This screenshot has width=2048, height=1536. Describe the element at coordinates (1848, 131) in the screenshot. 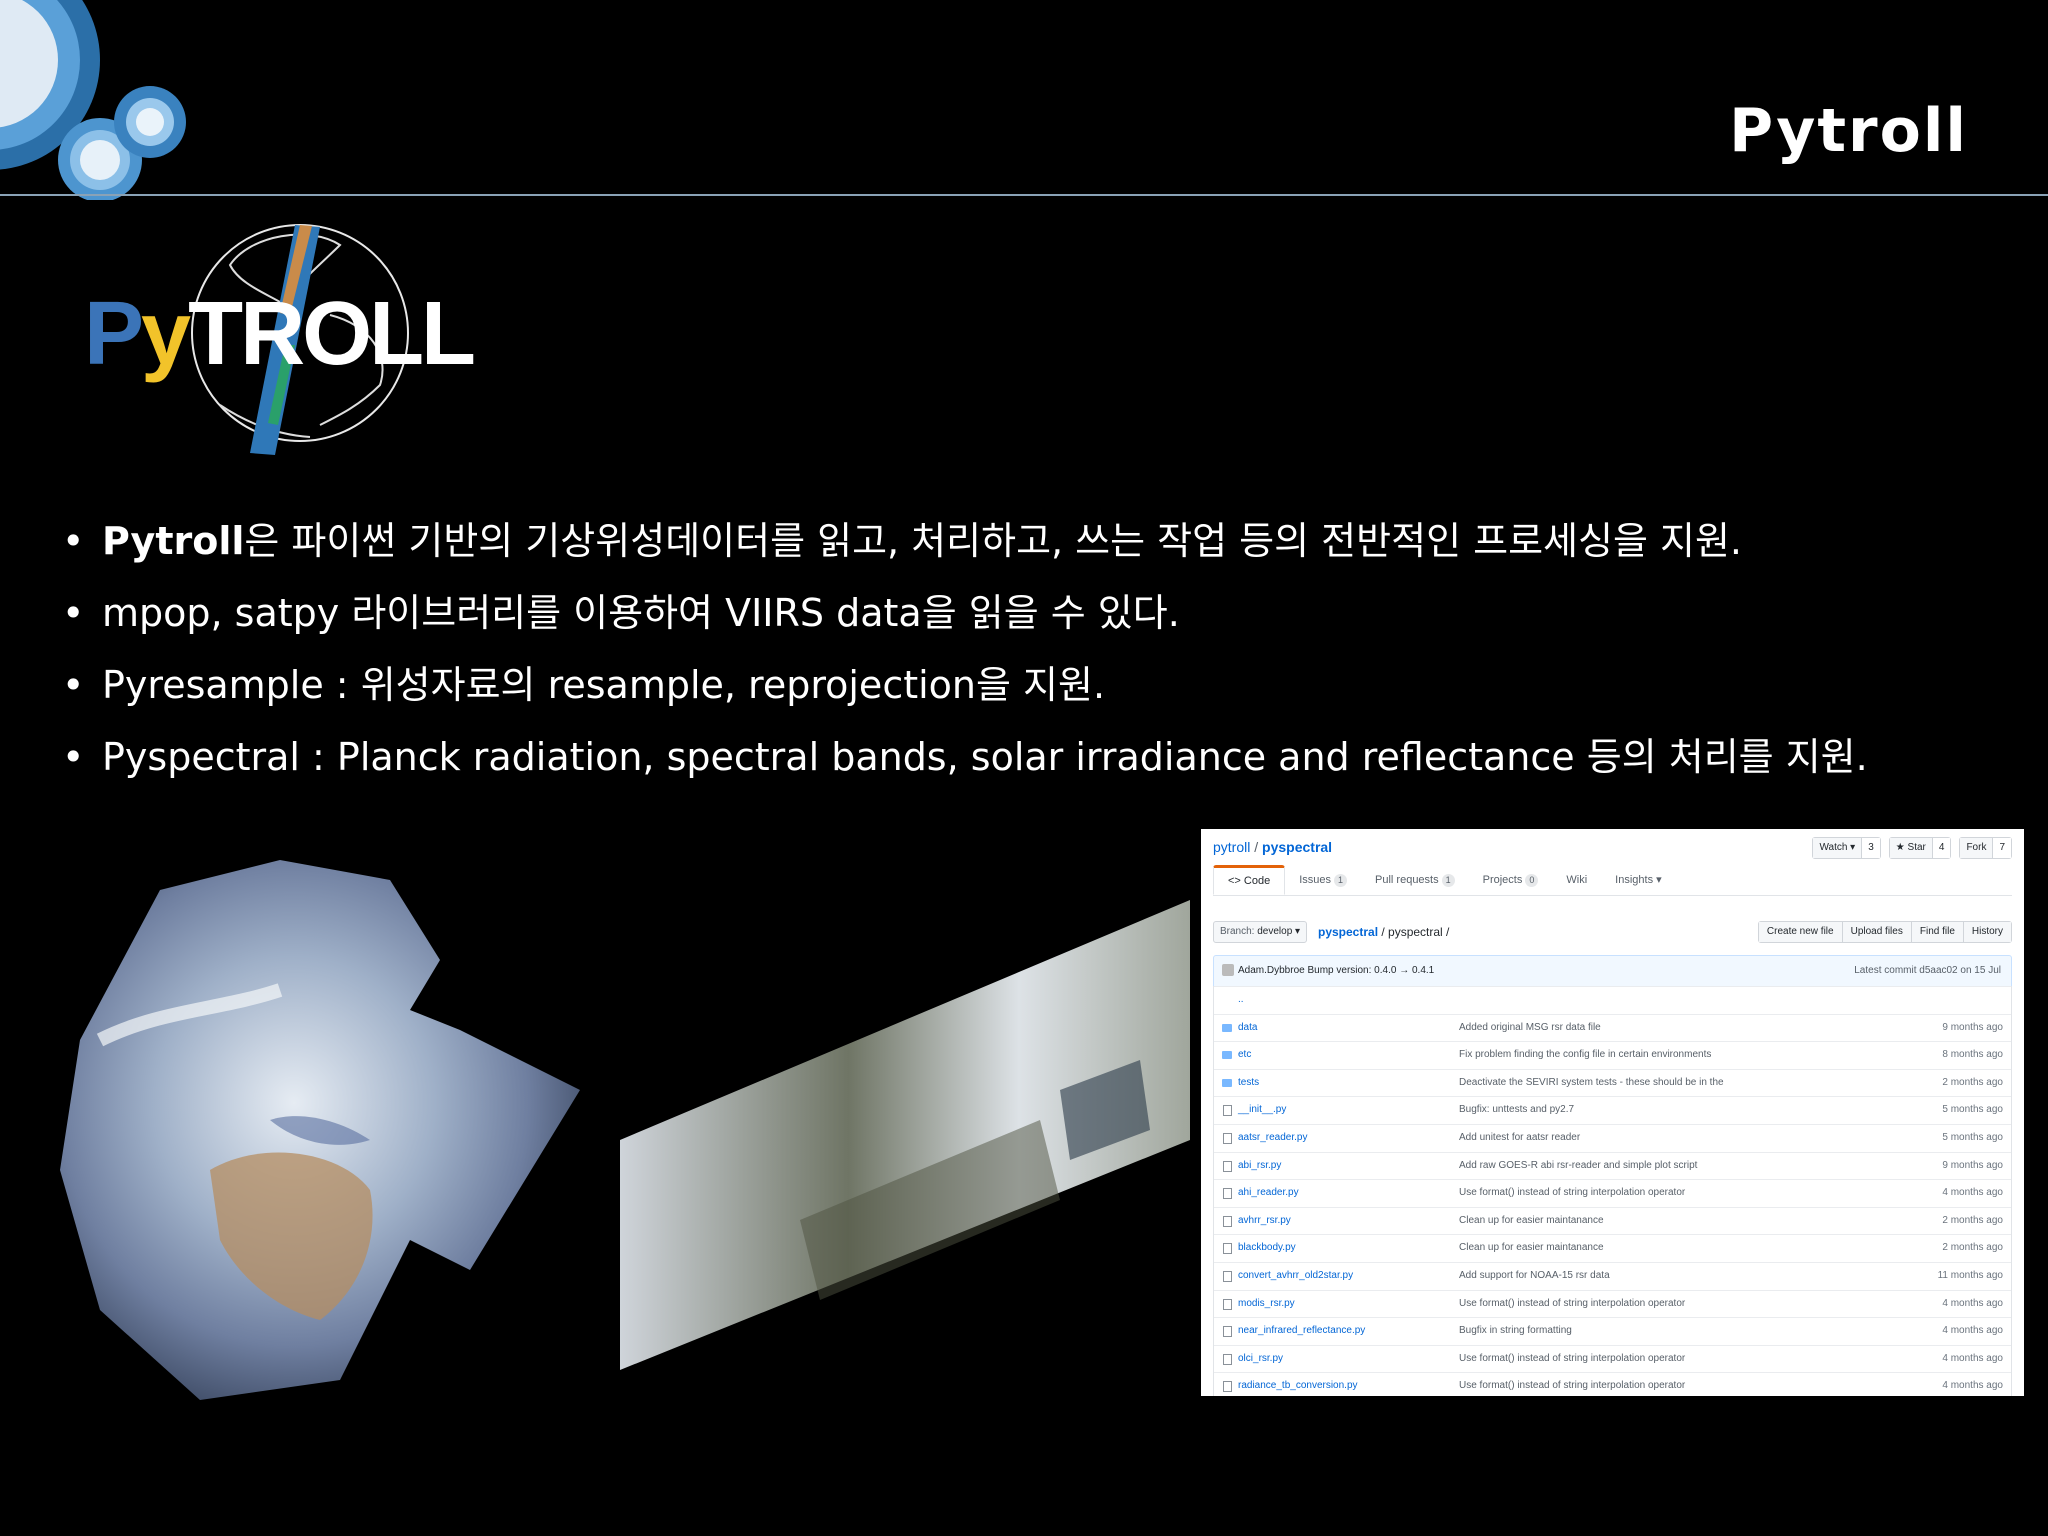

I see `slide-title: Pytroll` at that location.